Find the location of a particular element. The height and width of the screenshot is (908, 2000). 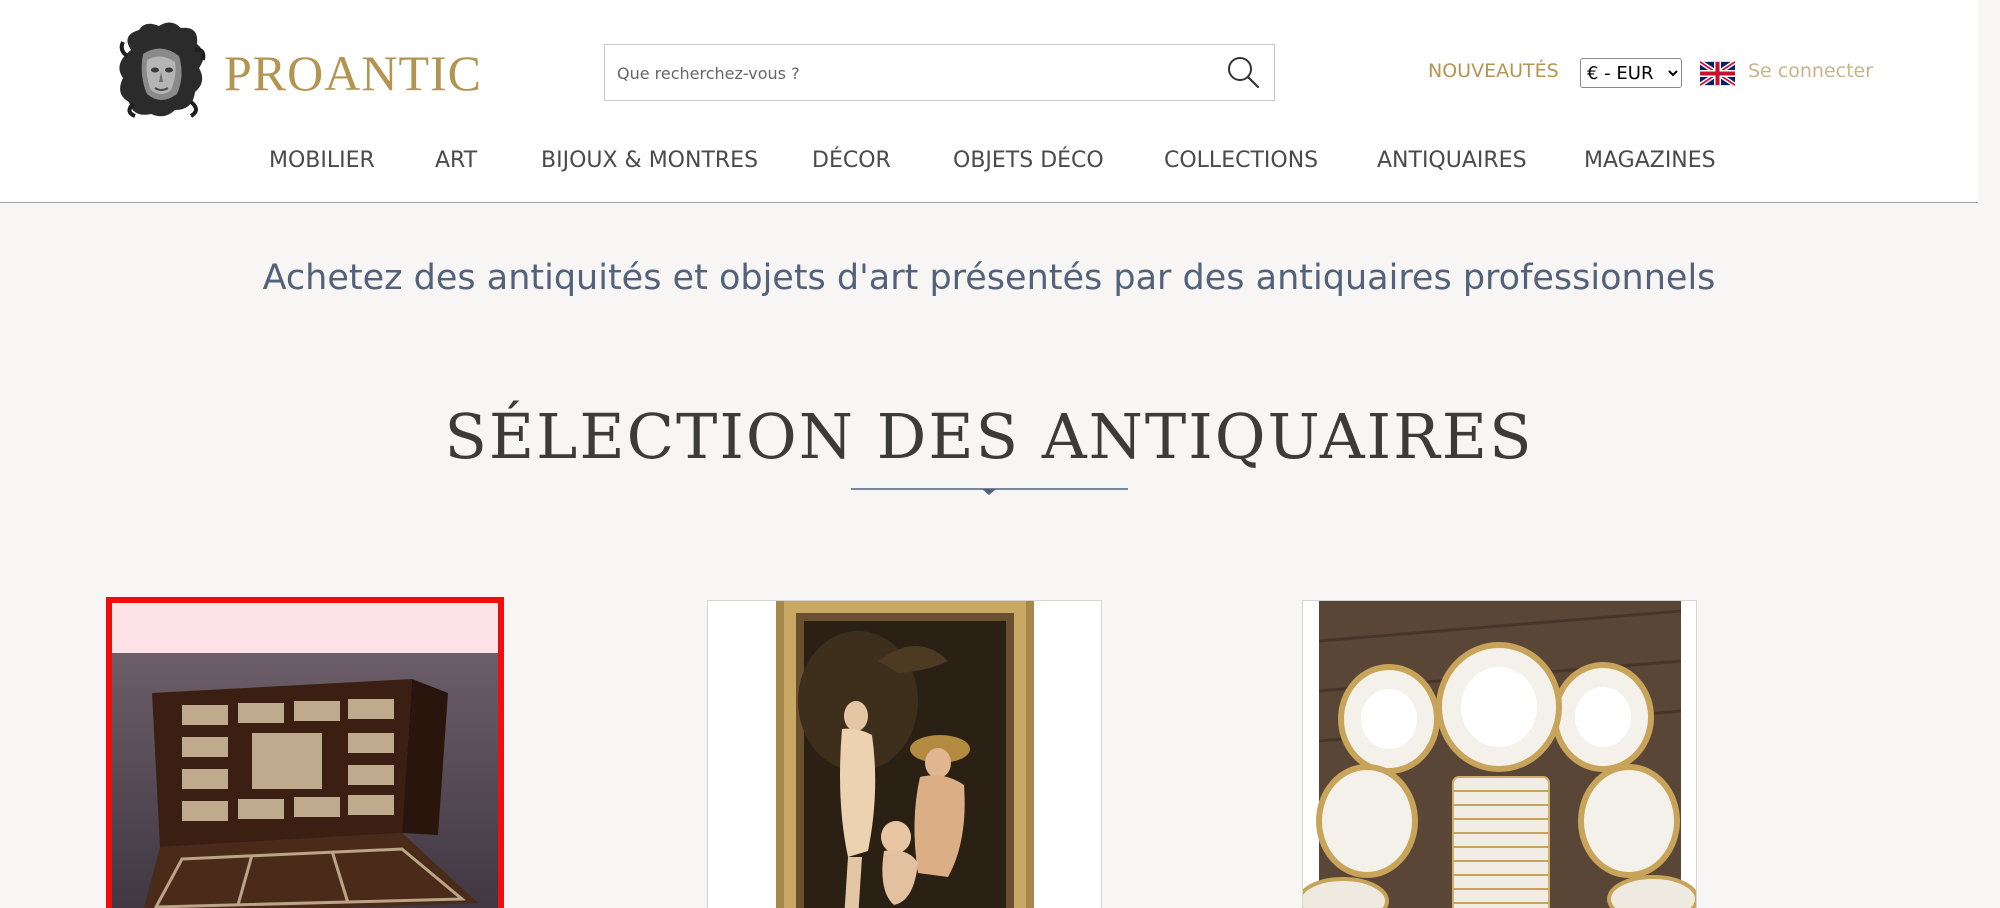

title-divider is located at coordinates (989, 491).